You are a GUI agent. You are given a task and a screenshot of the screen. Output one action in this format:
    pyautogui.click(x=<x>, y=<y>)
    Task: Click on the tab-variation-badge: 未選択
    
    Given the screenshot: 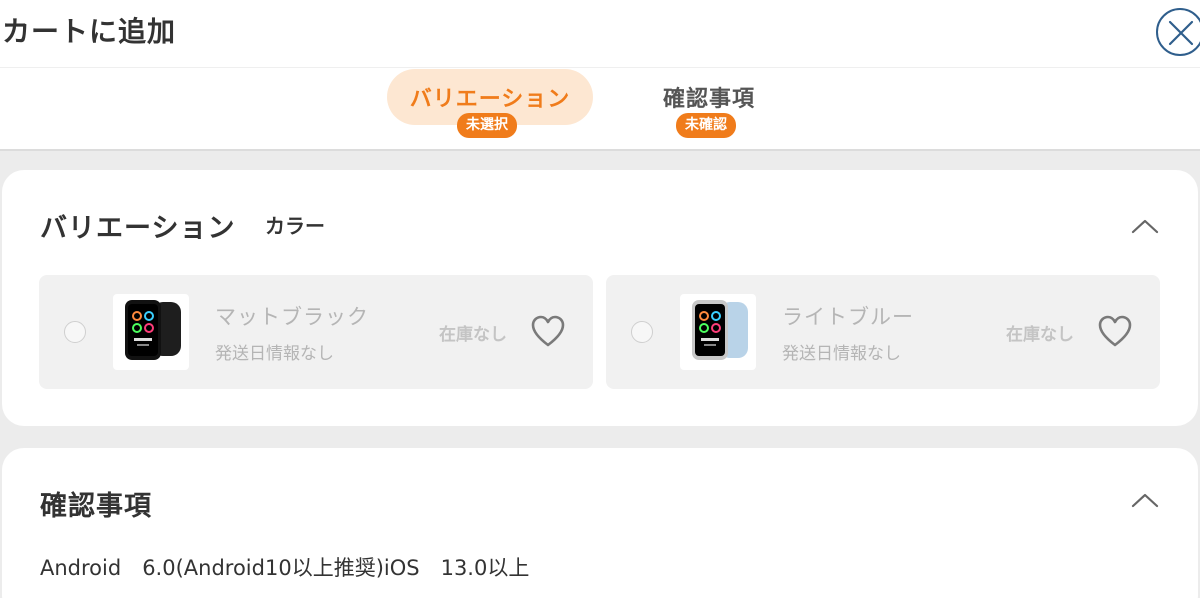 What is the action you would take?
    pyautogui.click(x=487, y=125)
    